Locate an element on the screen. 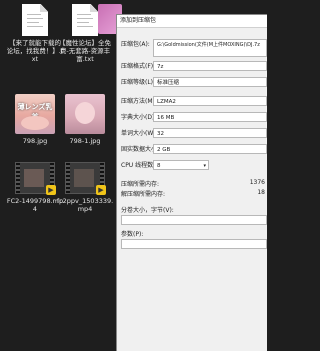 This screenshot has width=320, height=351. archive-path-input: G:\Goldmission(文件(M上件MOXING)\DJ.7z is located at coordinates (210, 48).